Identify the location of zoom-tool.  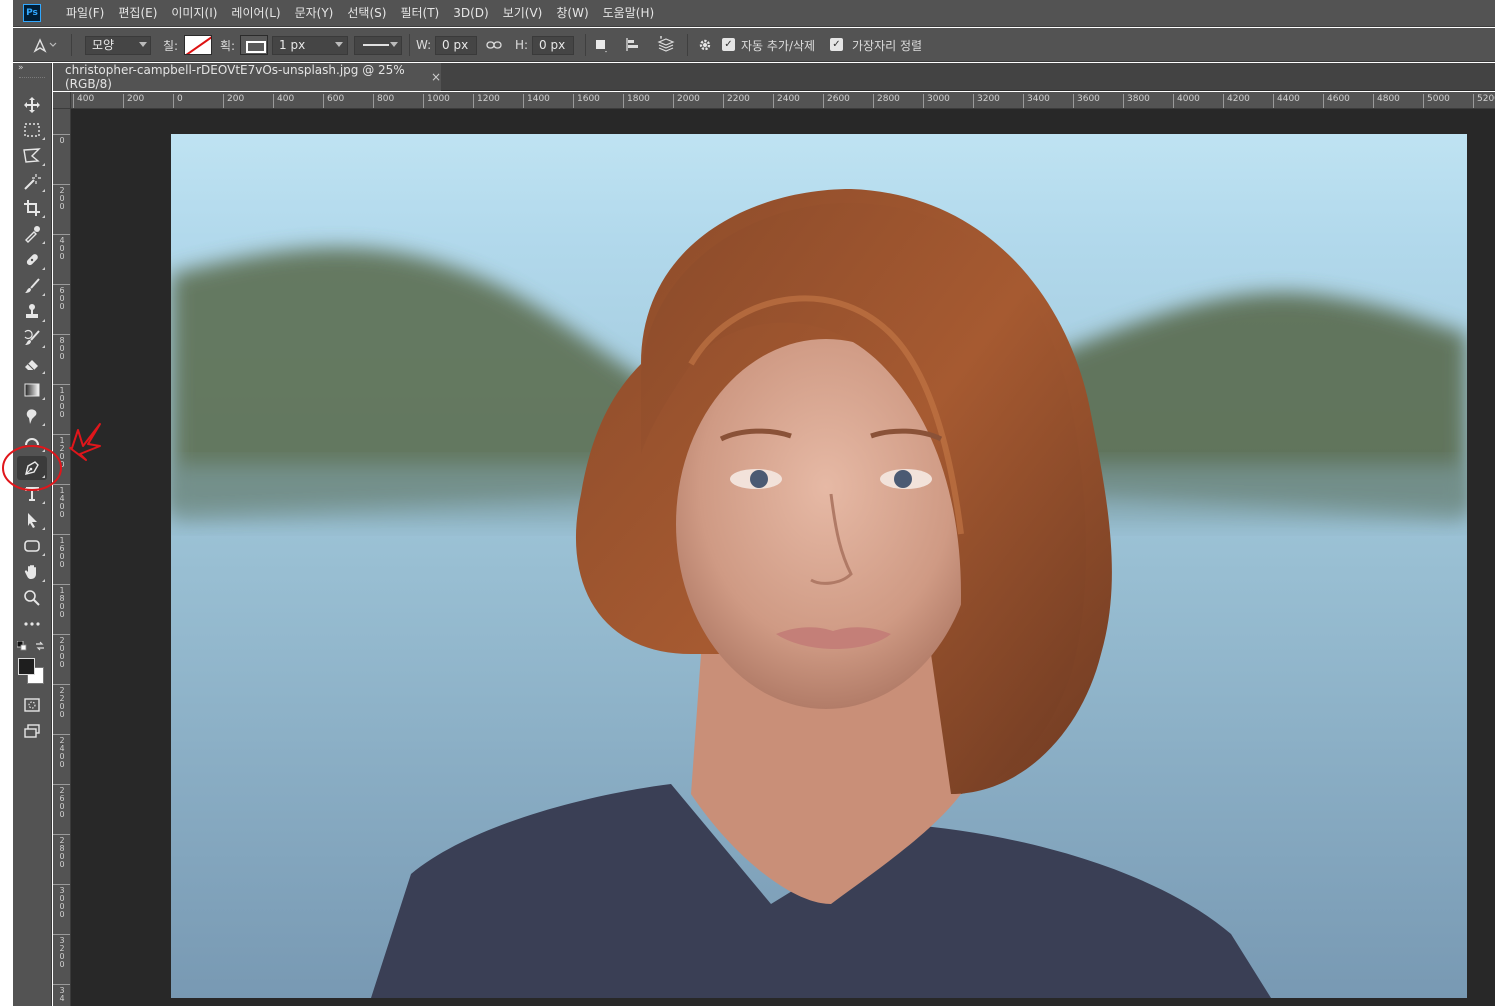
(32, 598).